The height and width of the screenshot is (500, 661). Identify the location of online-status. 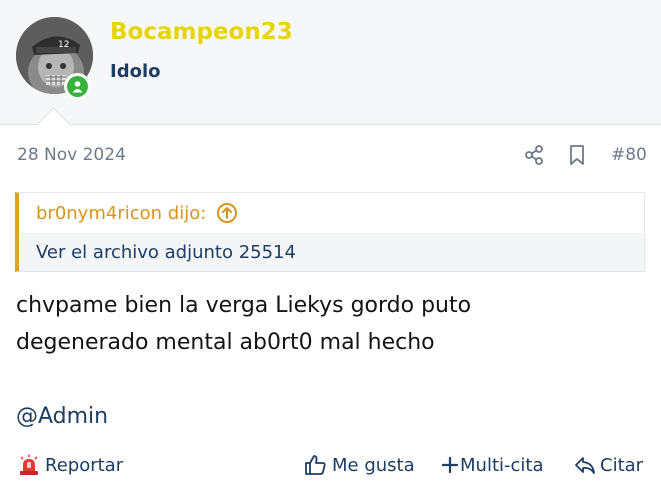
(77, 86).